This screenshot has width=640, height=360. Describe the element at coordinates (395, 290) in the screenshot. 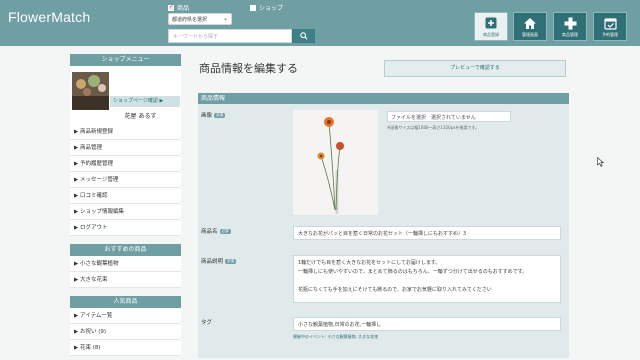

I see `description-line: 花瓶になくても手を加えにそけても飾るので、お家でお気軽に取り入れてみてください` at that location.